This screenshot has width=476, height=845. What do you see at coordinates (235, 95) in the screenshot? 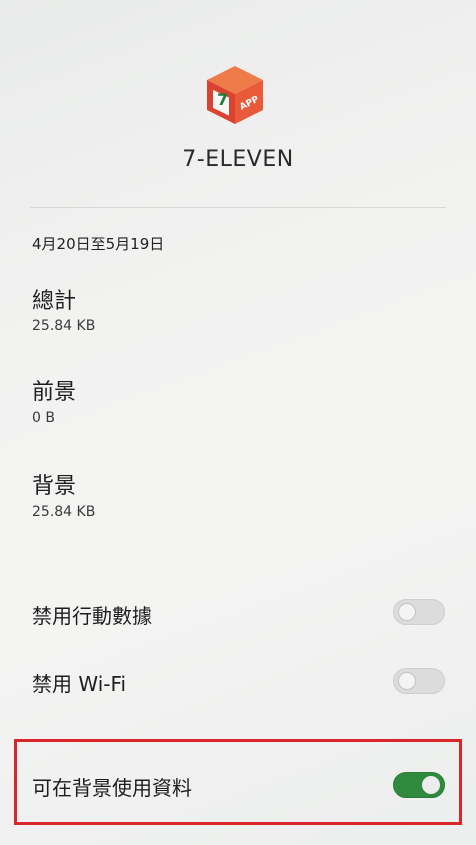
I see `seven-eleven-app-icon: 7 APP` at bounding box center [235, 95].